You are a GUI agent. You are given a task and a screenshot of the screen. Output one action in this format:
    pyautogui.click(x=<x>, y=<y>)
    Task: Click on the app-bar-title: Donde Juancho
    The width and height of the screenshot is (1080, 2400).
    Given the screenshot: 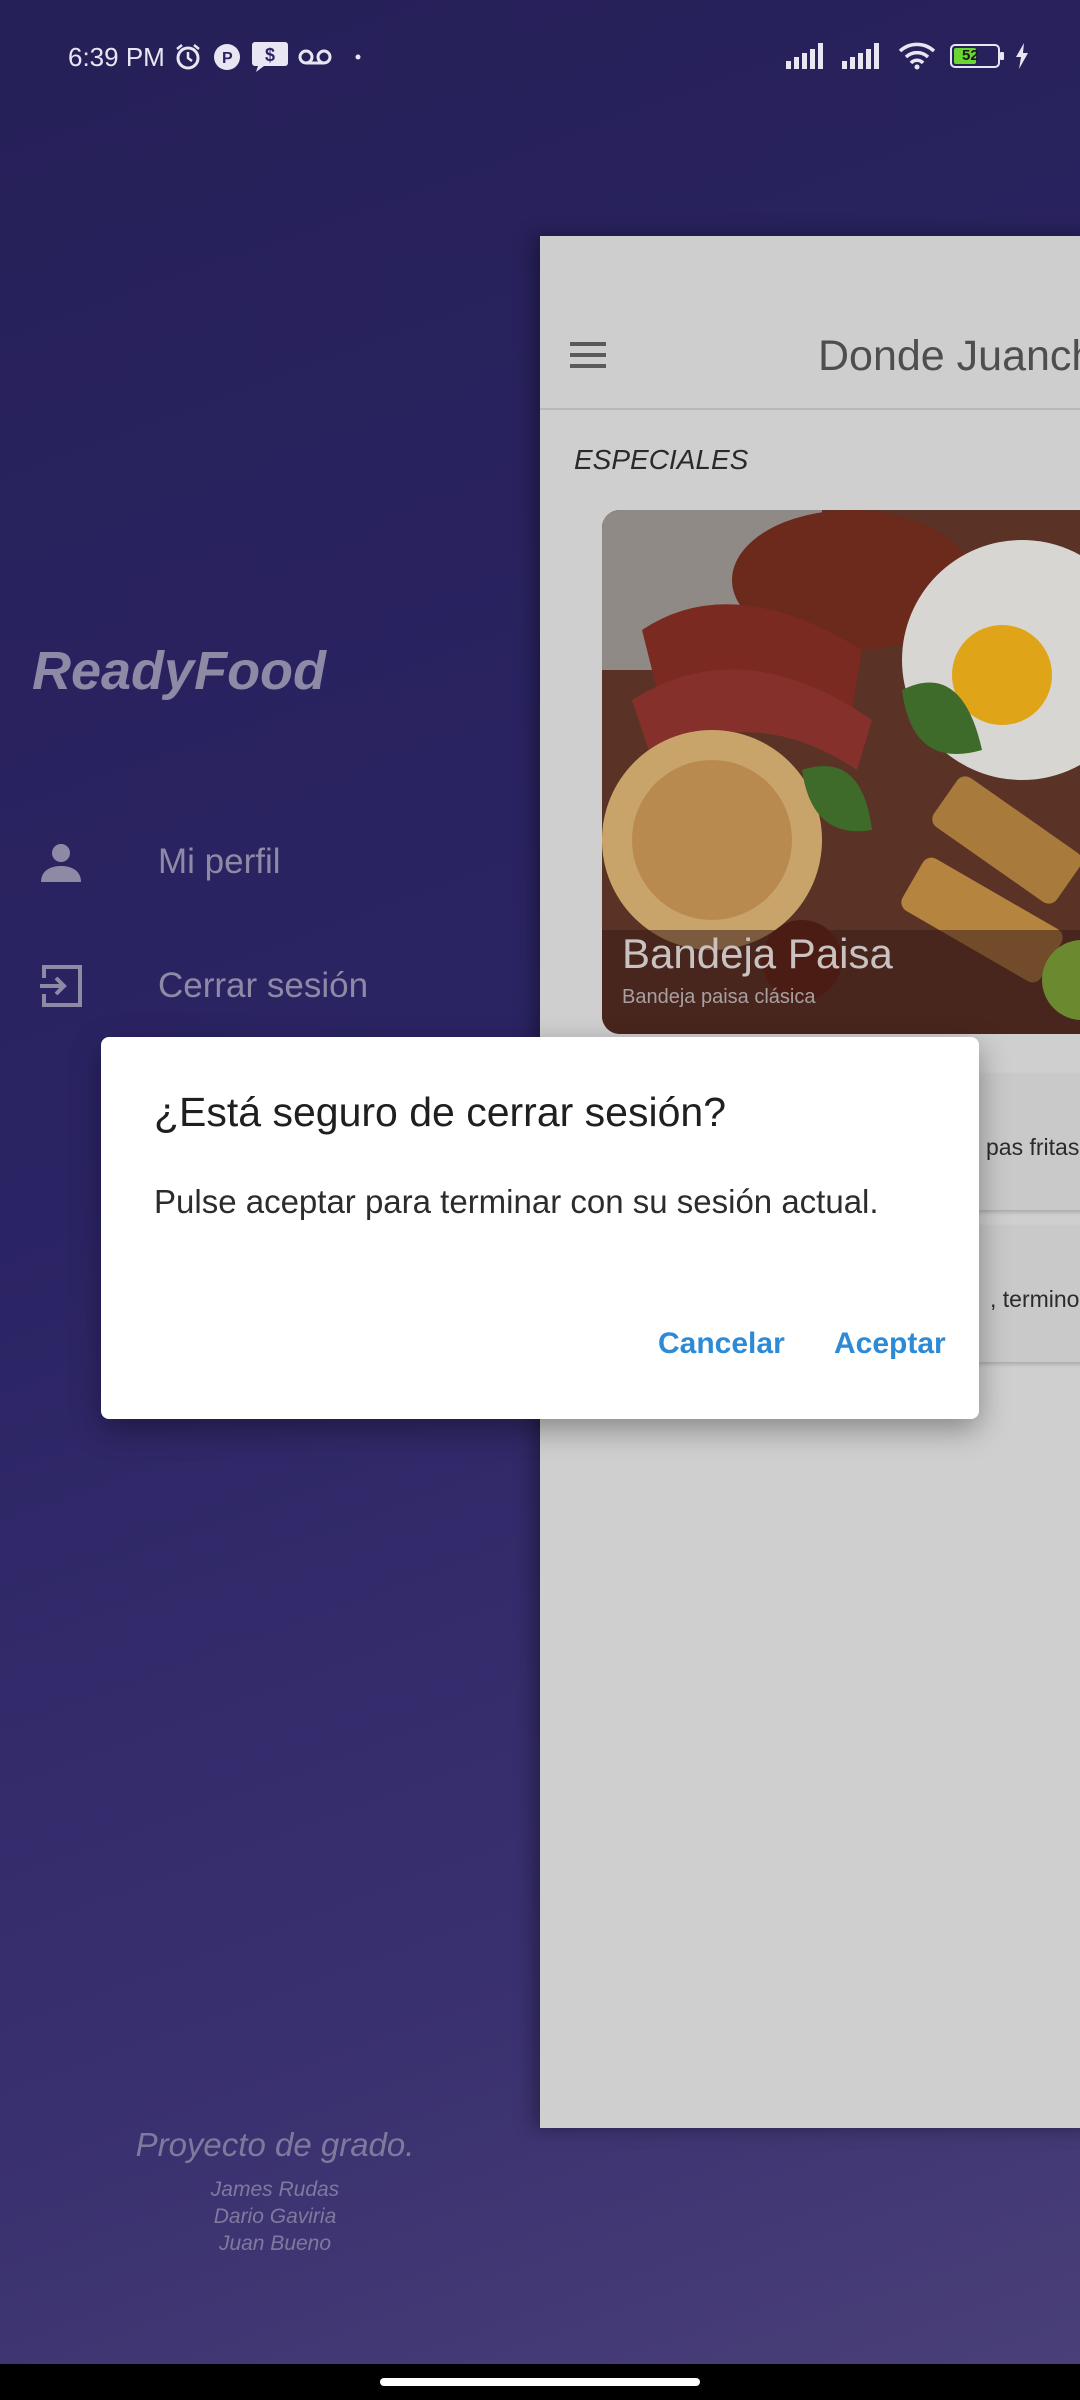 What is the action you would take?
    pyautogui.click(x=949, y=356)
    